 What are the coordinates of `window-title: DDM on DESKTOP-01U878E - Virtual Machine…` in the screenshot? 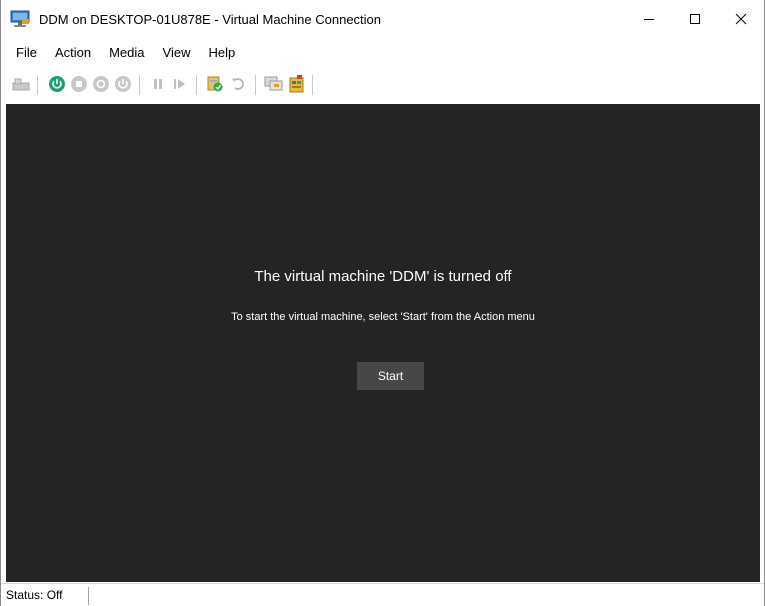 It's located at (210, 19).